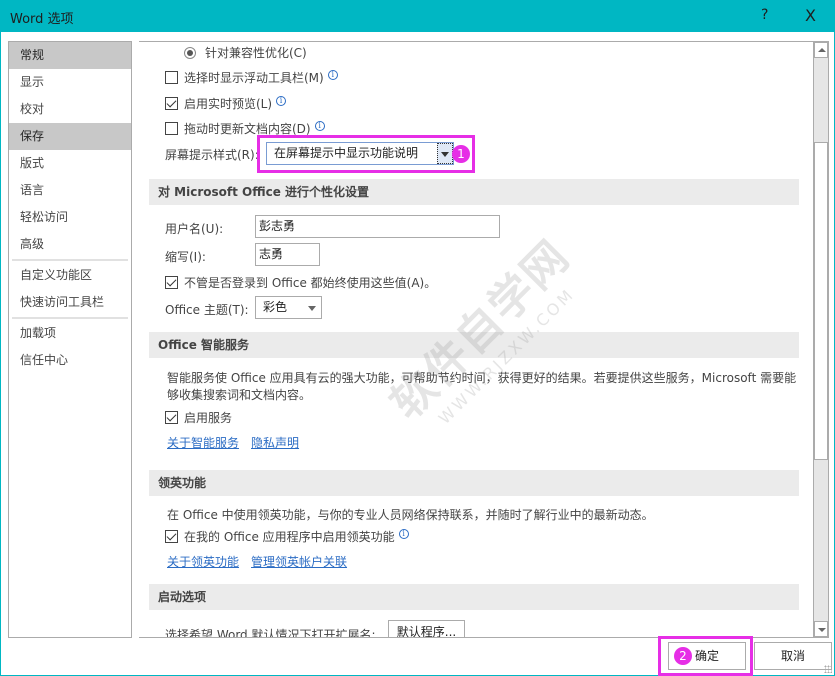  What do you see at coordinates (810, 15) in the screenshot?
I see `close-button: X` at bounding box center [810, 15].